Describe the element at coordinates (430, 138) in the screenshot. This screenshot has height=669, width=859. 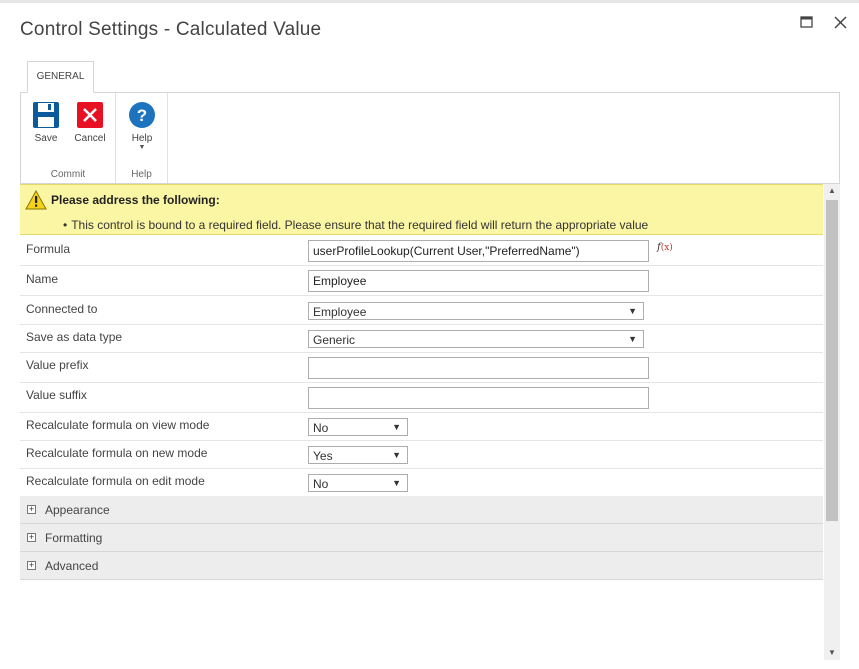
I see `ribbon: Save Cancel Commit ? Help ▼ Help` at that location.